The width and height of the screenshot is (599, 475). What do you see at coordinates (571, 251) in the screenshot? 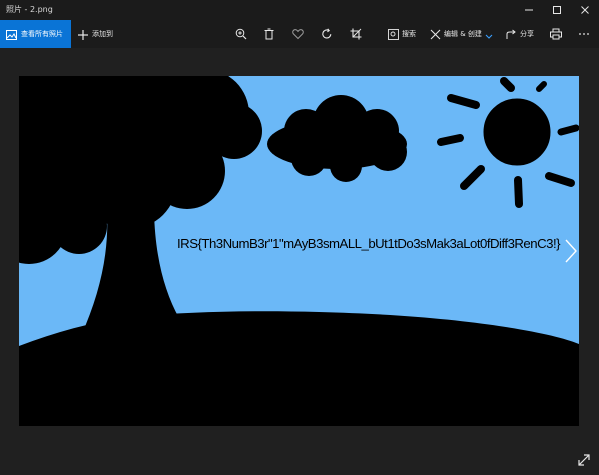
I see `chevron-right-icon` at bounding box center [571, 251].